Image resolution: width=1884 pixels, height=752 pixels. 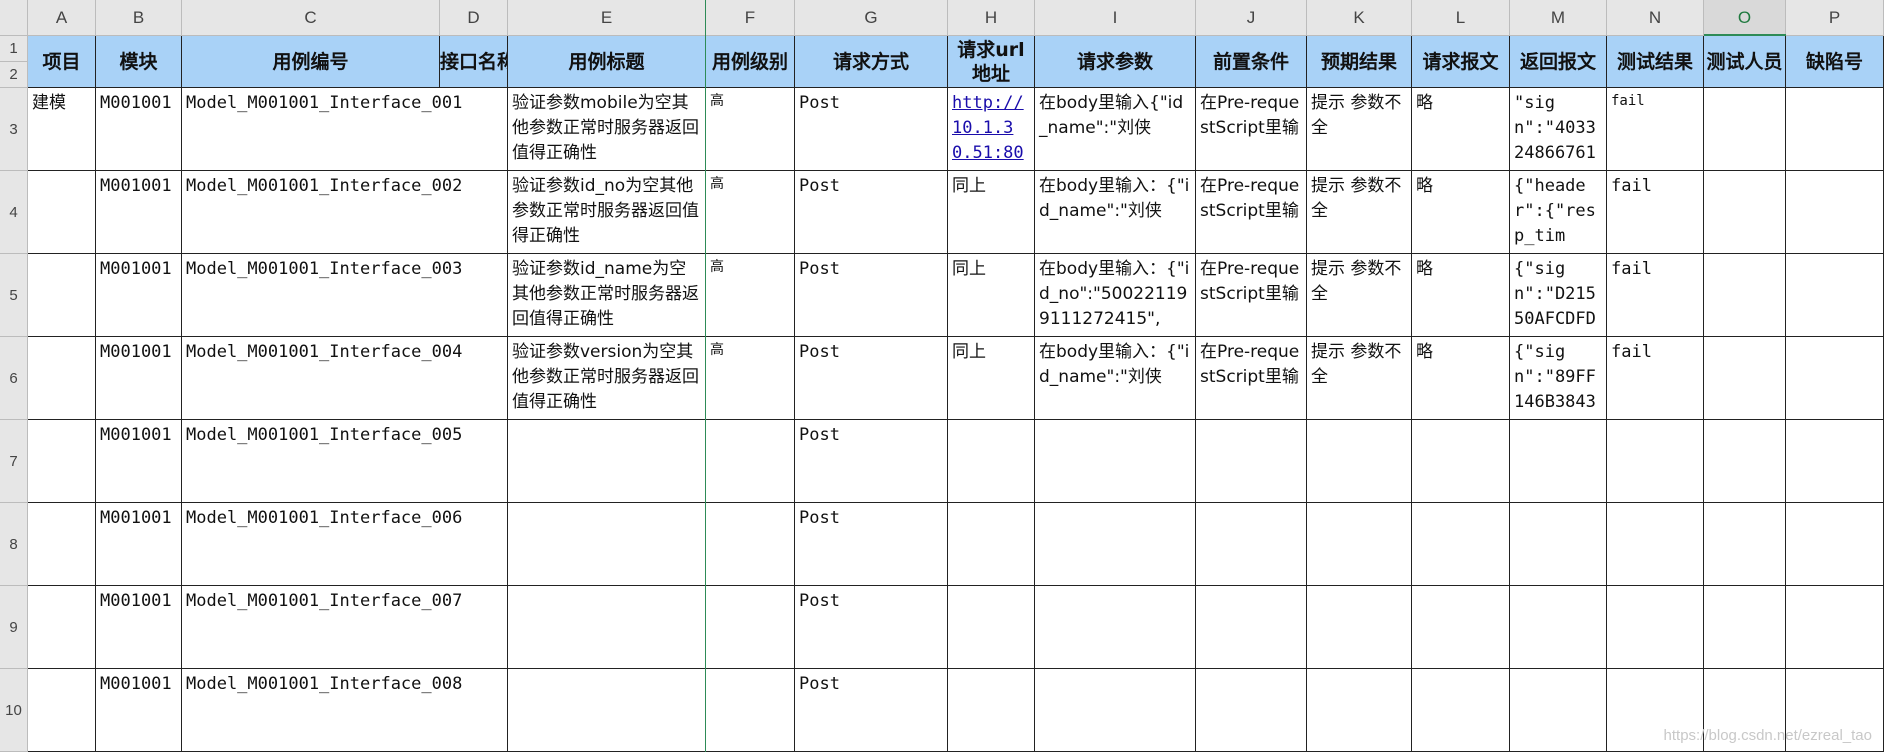 I want to click on header-defect-id: 缺陷号, so click(x=1835, y=62).